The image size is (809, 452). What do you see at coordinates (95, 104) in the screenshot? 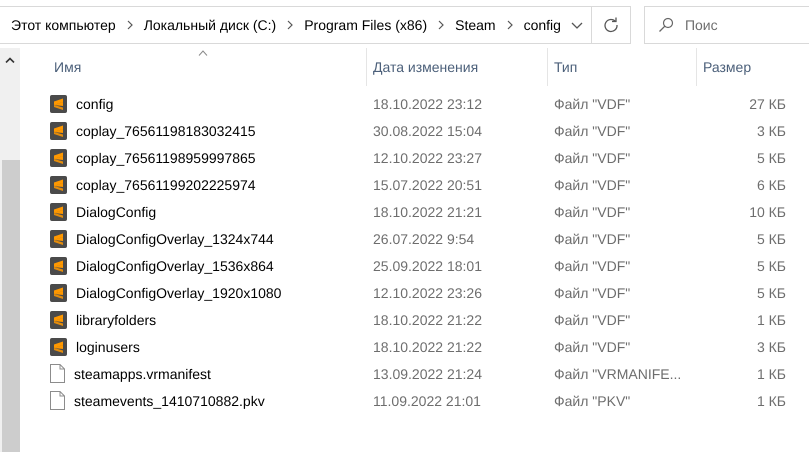
I see `file-name: config` at bounding box center [95, 104].